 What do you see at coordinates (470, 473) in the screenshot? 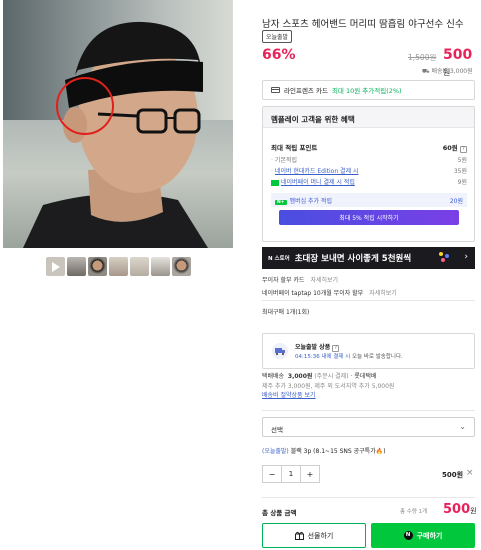
I see `remove-option-icon: ×` at bounding box center [470, 473].